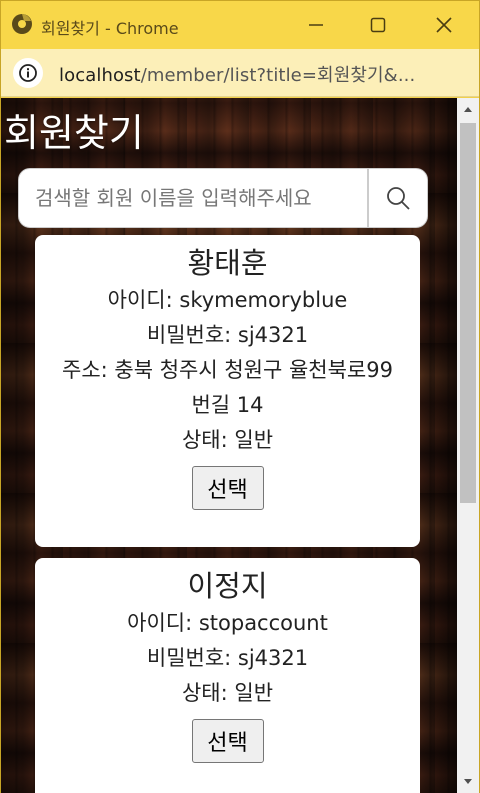  I want to click on search-bar, so click(223, 198).